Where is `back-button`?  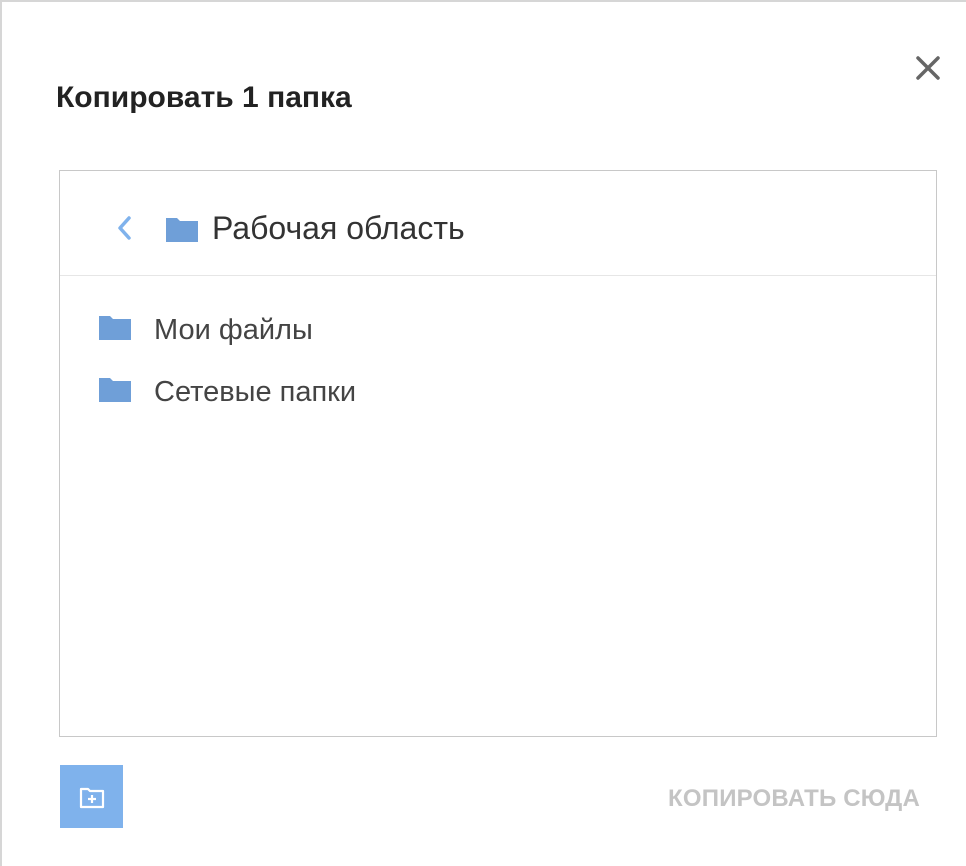 back-button is located at coordinates (124, 228).